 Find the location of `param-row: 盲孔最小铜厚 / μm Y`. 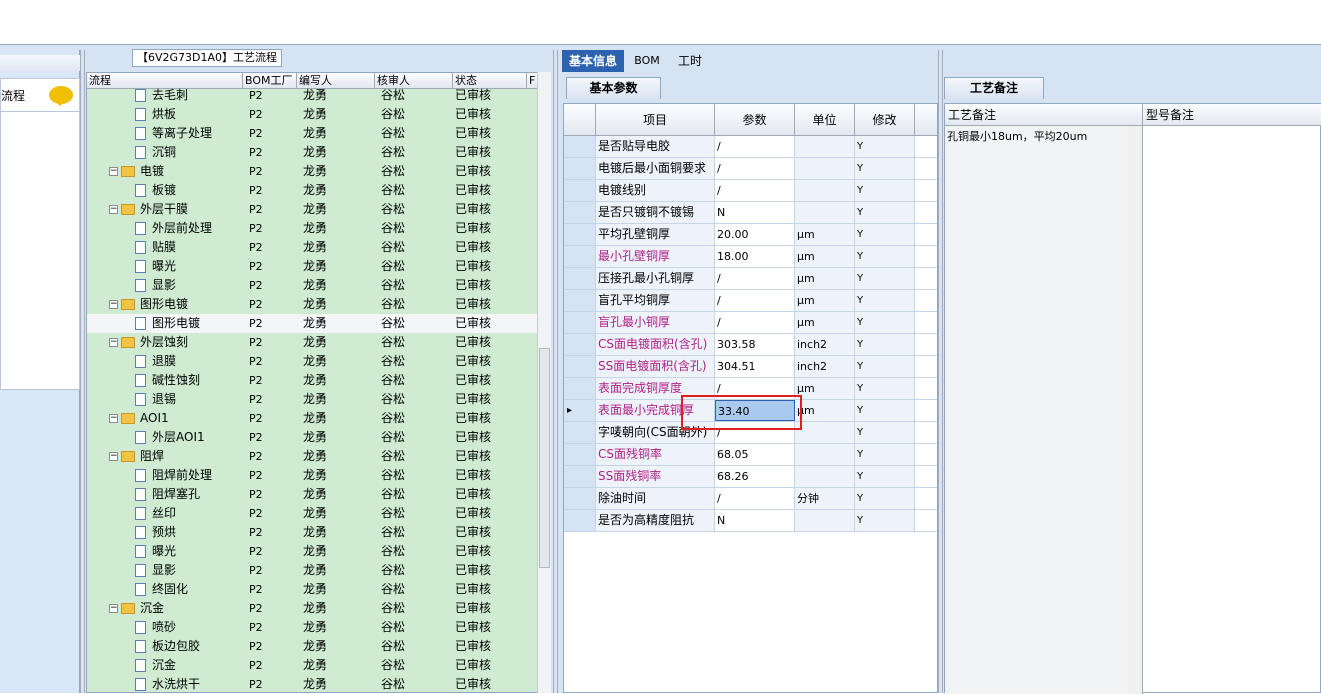

param-row: 盲孔最小铜厚 / μm Y is located at coordinates (750, 323).